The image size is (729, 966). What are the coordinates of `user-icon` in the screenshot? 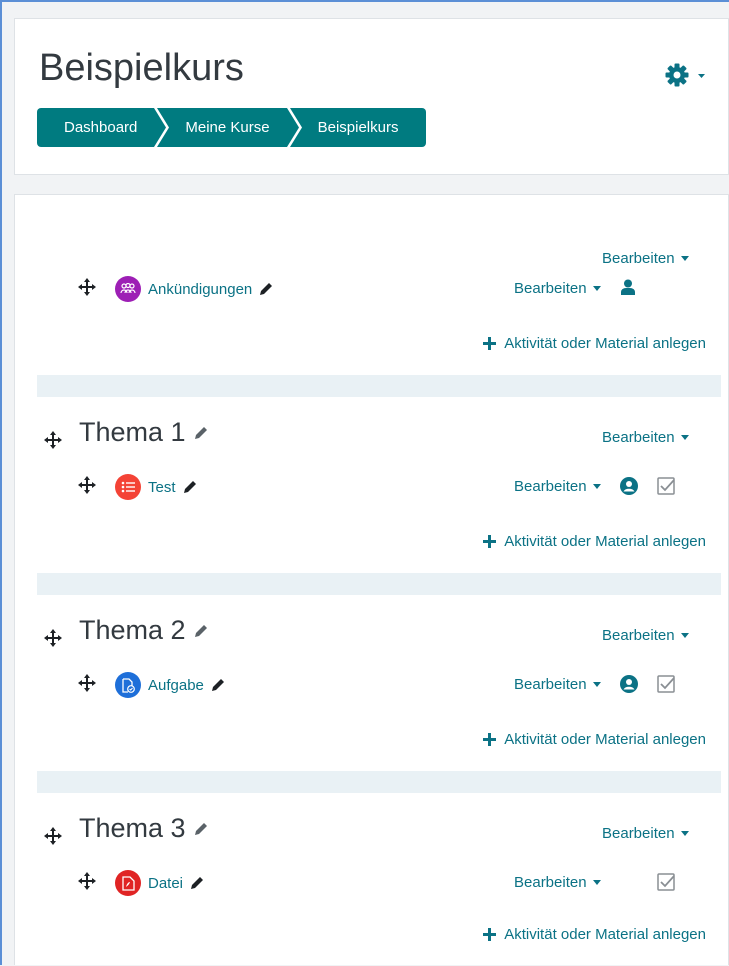 It's located at (628, 287).